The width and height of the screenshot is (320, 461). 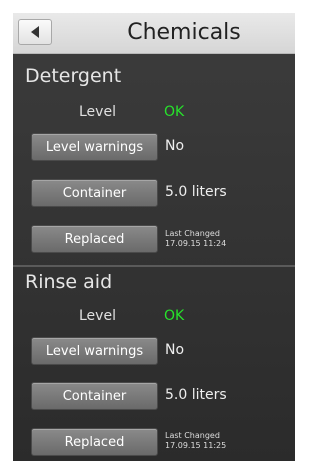 I want to click on rinse-aid-last-changed-label: Last Changed, so click(x=192, y=435).